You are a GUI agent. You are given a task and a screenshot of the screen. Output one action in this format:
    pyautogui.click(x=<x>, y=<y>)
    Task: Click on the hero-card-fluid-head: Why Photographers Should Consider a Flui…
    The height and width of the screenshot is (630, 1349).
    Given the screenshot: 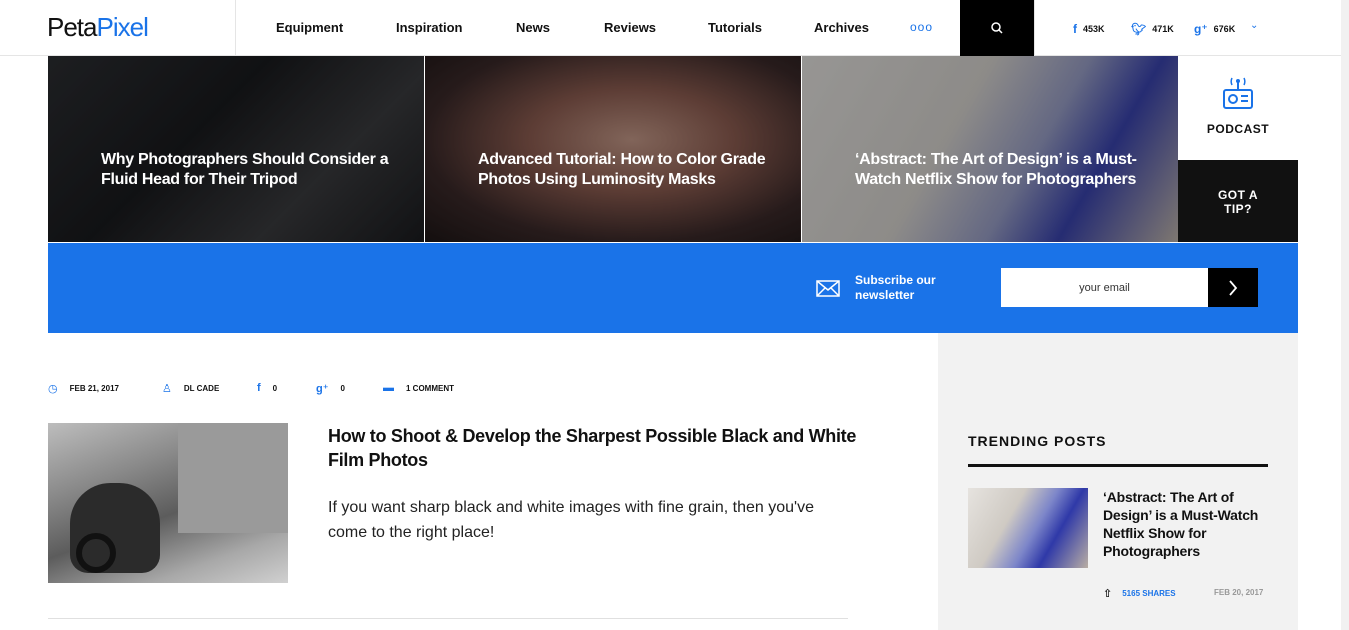 What is the action you would take?
    pyautogui.click(x=236, y=149)
    